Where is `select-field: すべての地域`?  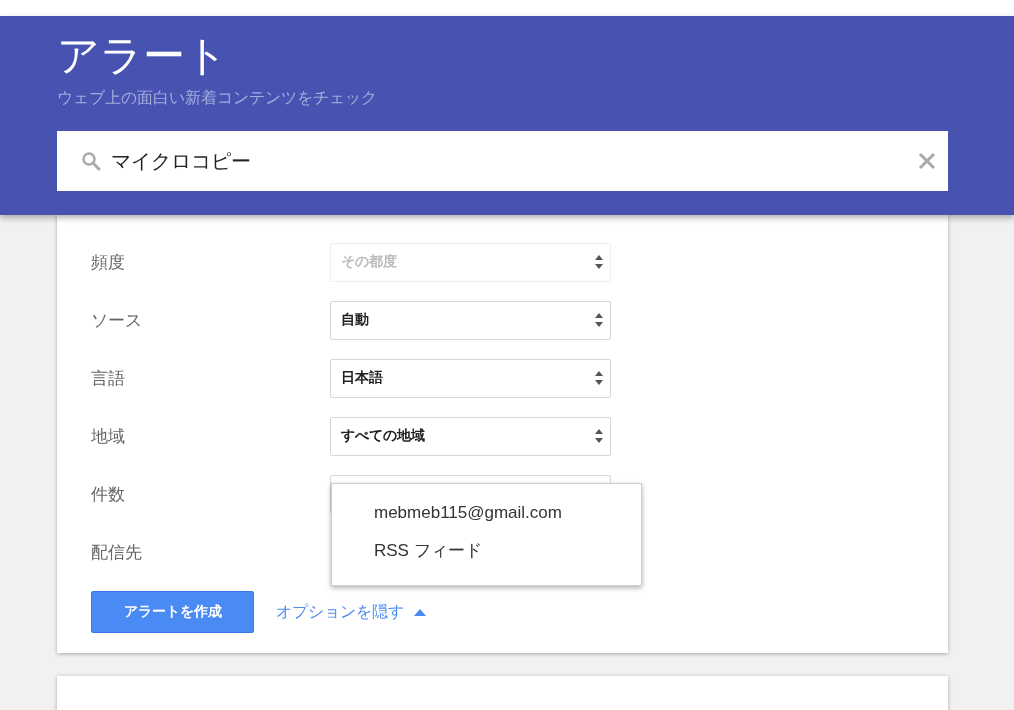 select-field: すべての地域 is located at coordinates (470, 436).